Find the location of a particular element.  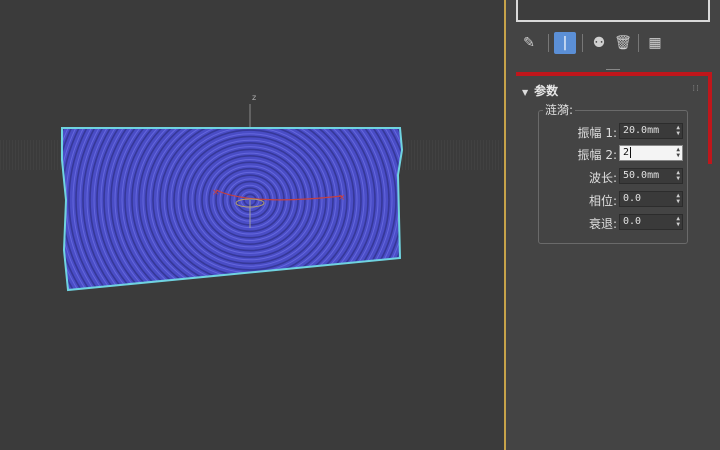

wavelength-row: 波长: 50.0mm ▲ ▼ is located at coordinates (613, 177).